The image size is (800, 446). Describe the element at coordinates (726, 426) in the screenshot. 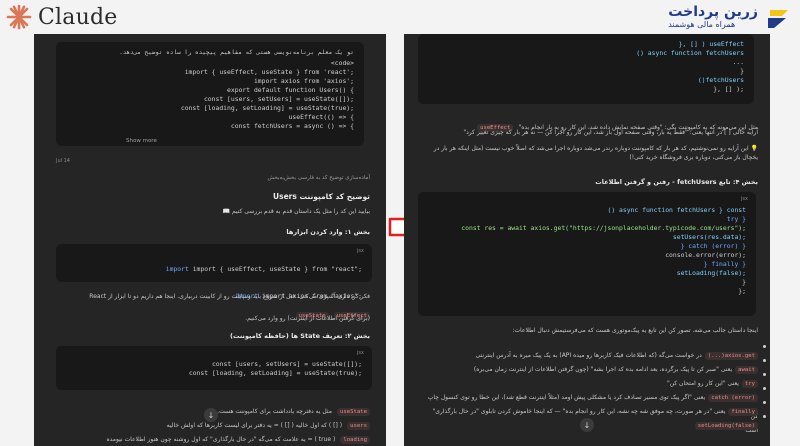

I see `code-pill: setLoading(false)` at that location.